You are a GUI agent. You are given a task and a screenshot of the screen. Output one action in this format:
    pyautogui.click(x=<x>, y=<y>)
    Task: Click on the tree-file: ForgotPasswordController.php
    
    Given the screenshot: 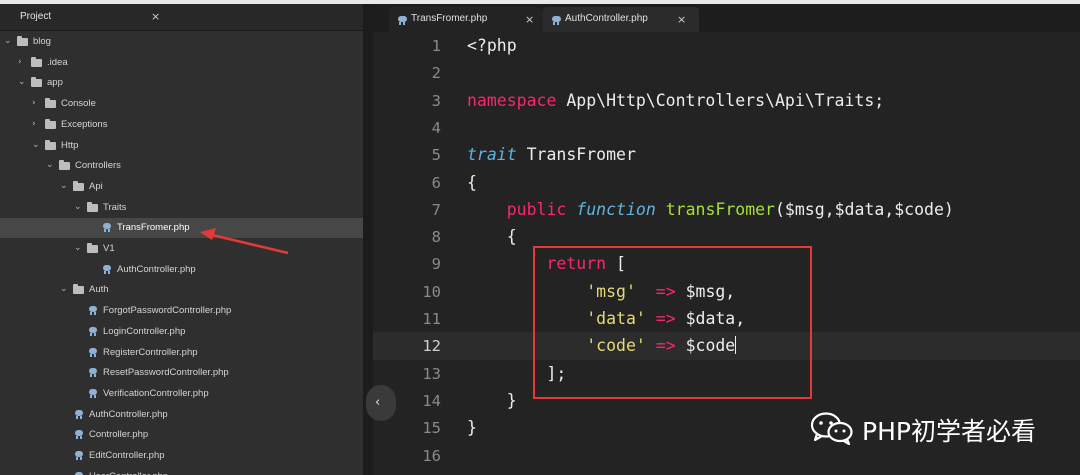 What is the action you would take?
    pyautogui.click(x=181, y=311)
    